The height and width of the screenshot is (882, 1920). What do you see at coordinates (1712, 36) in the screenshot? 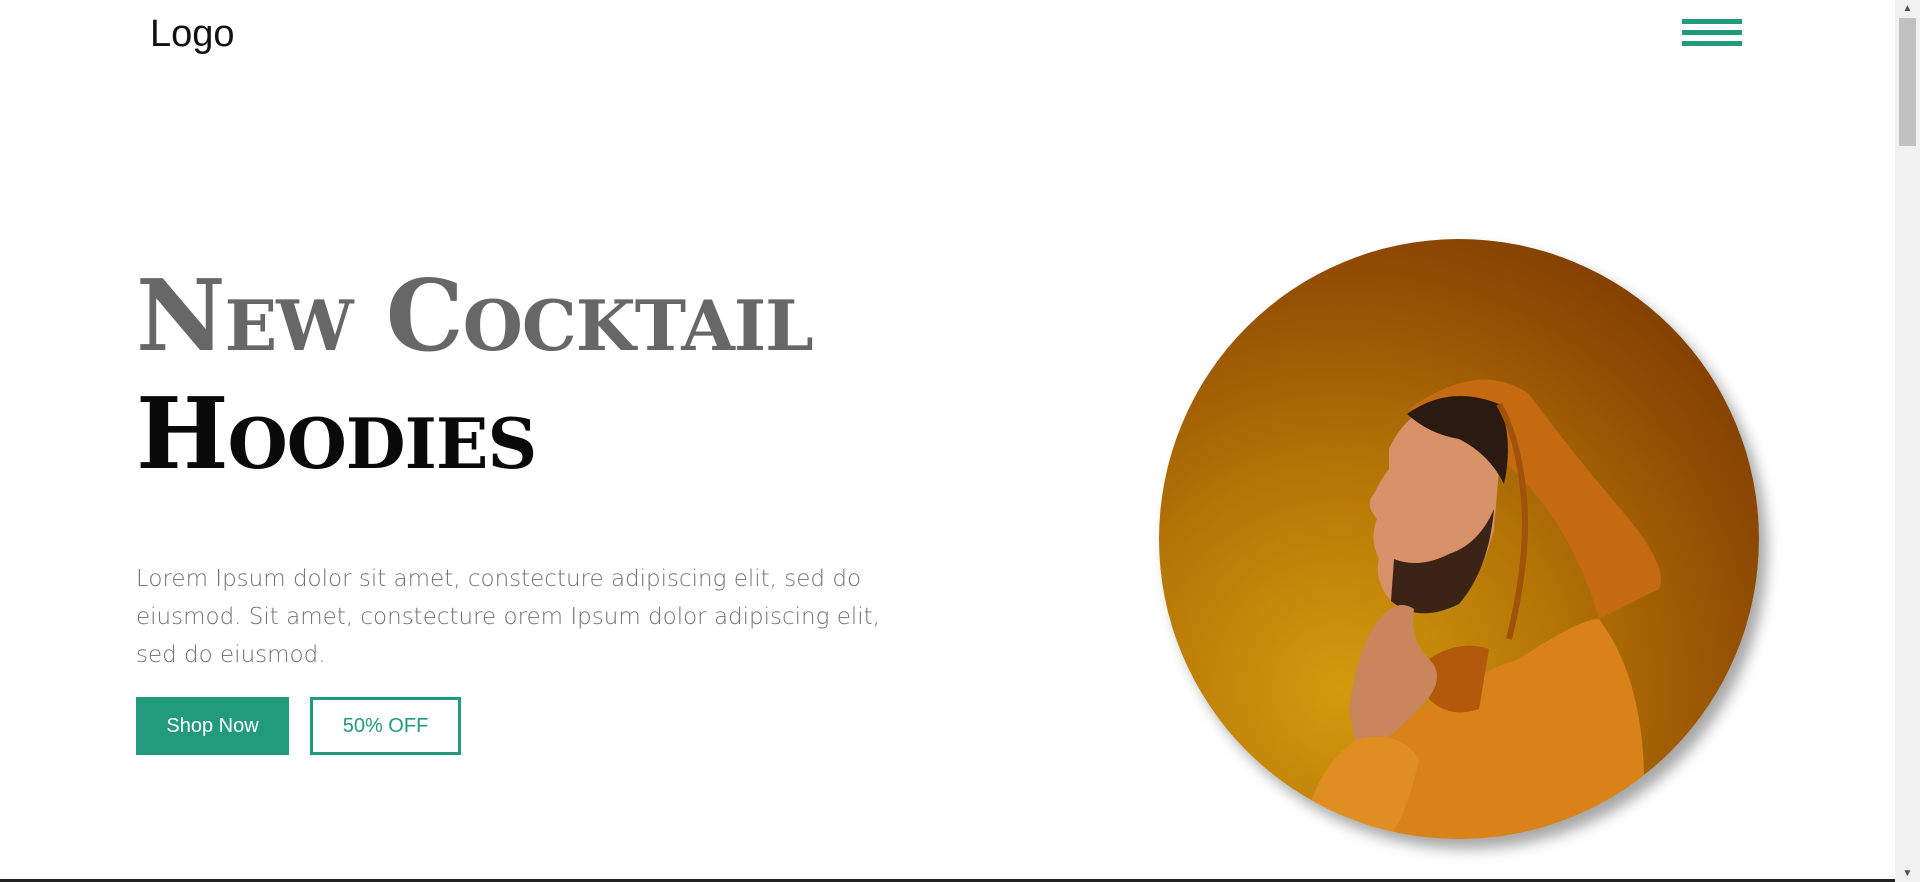
I see `hamburger-menu-icon` at bounding box center [1712, 36].